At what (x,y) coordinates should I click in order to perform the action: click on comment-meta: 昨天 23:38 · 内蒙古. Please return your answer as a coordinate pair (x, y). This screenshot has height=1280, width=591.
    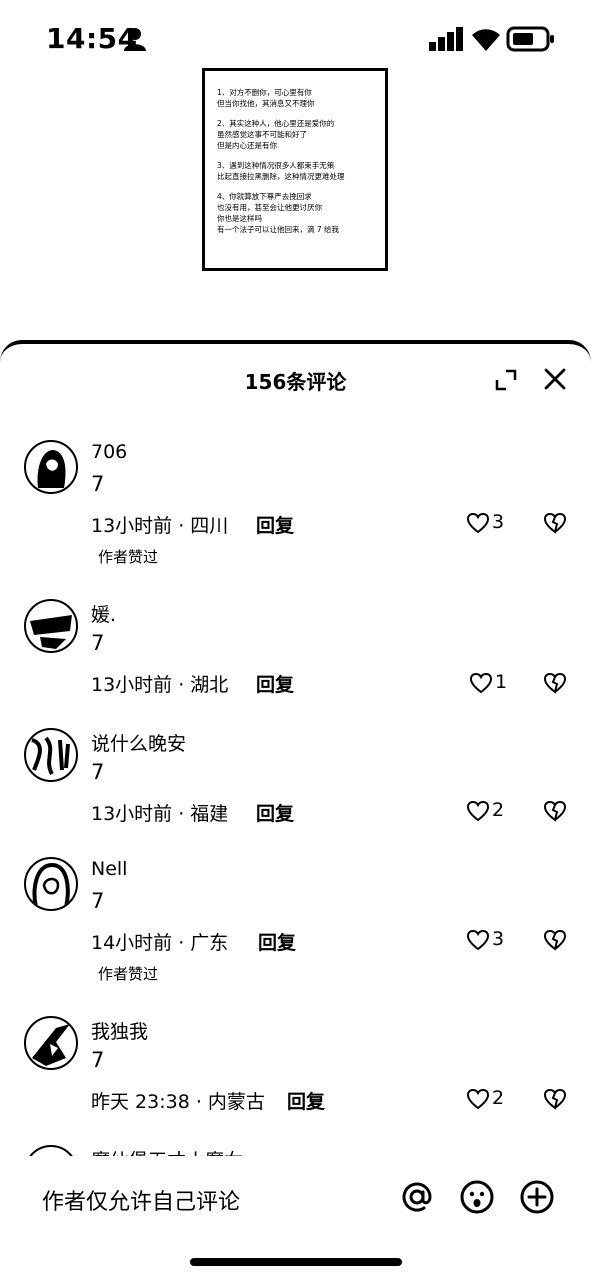
    Looking at the image, I should click on (178, 1102).